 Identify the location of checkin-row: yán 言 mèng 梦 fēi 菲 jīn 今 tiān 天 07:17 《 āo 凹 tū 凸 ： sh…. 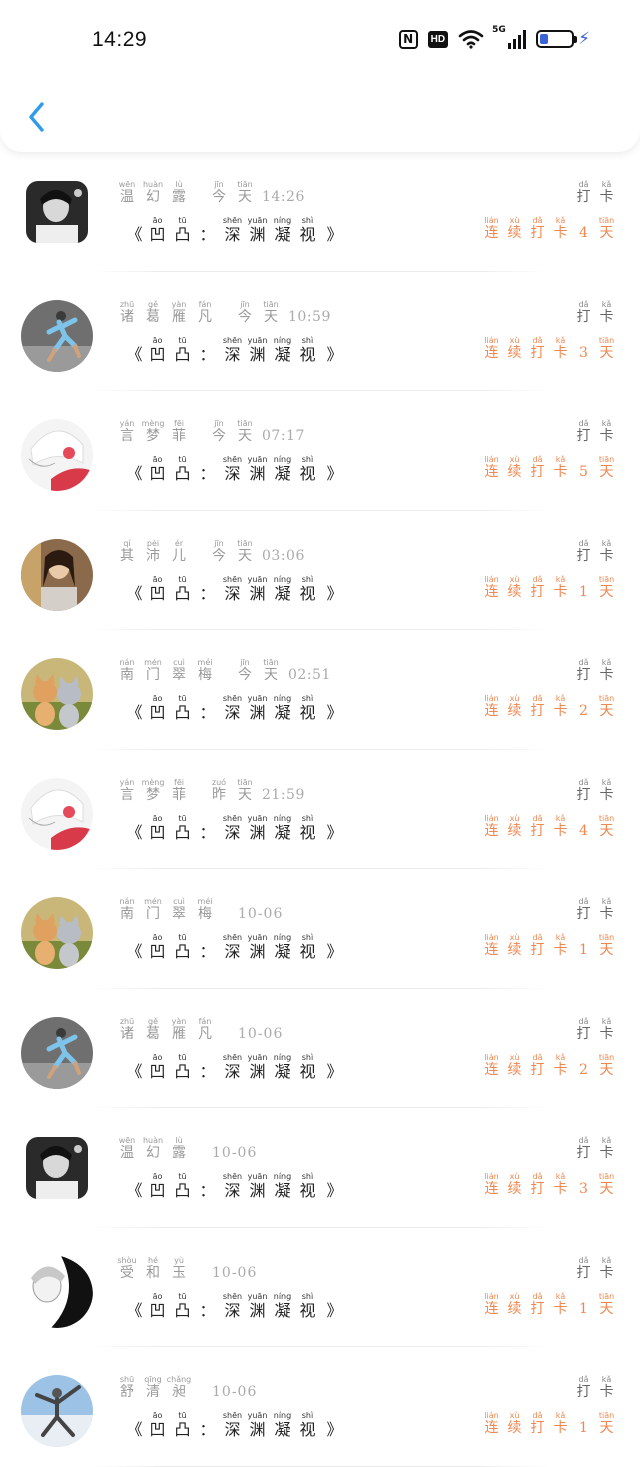
(320, 451).